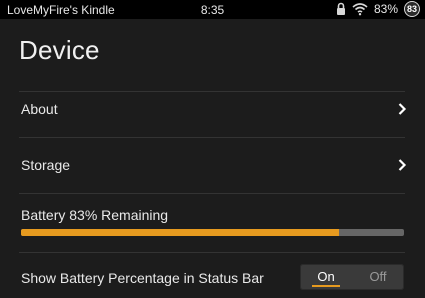 The width and height of the screenshot is (425, 298). I want to click on battery-percentage-toggle: On Off, so click(352, 277).